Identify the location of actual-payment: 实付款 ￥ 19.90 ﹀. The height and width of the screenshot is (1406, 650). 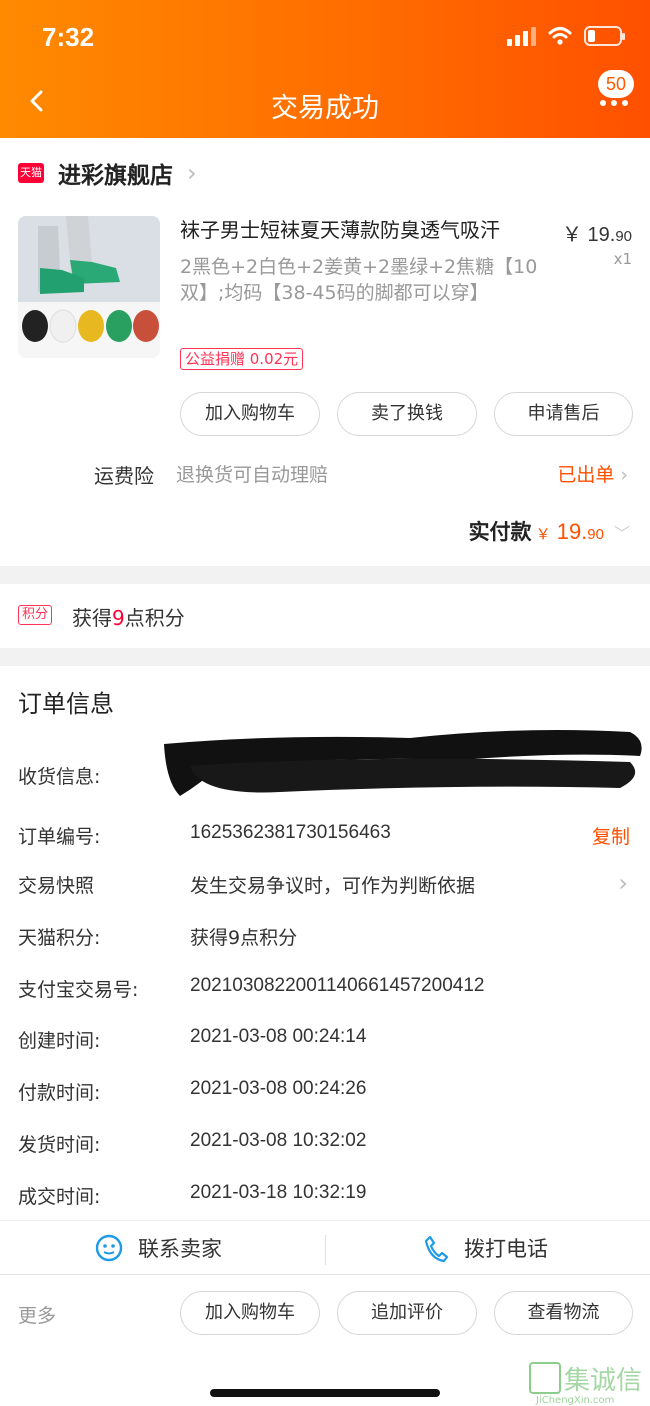
(549, 531).